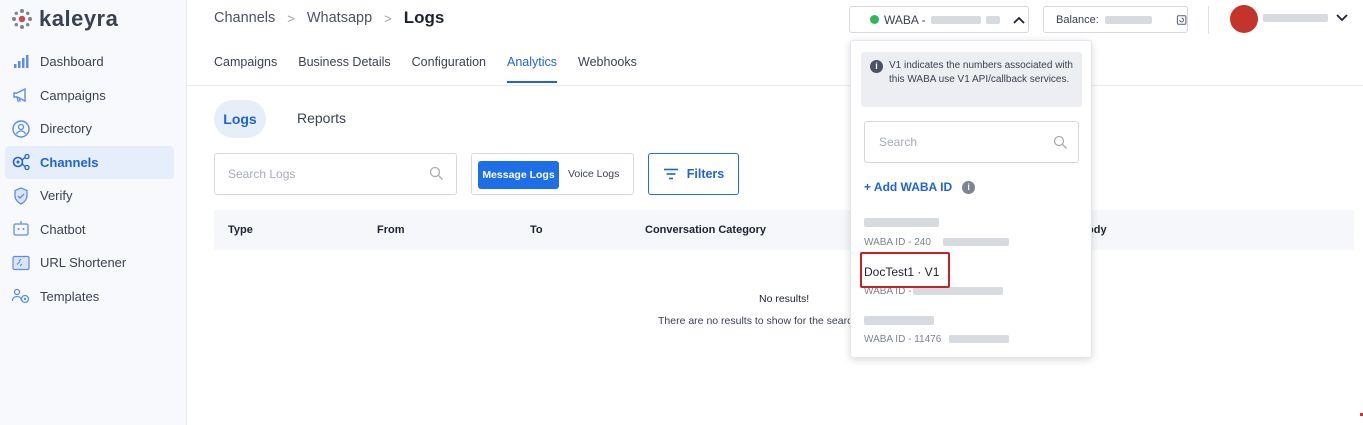  I want to click on search-logs-placeholder: Search Logs, so click(262, 174).